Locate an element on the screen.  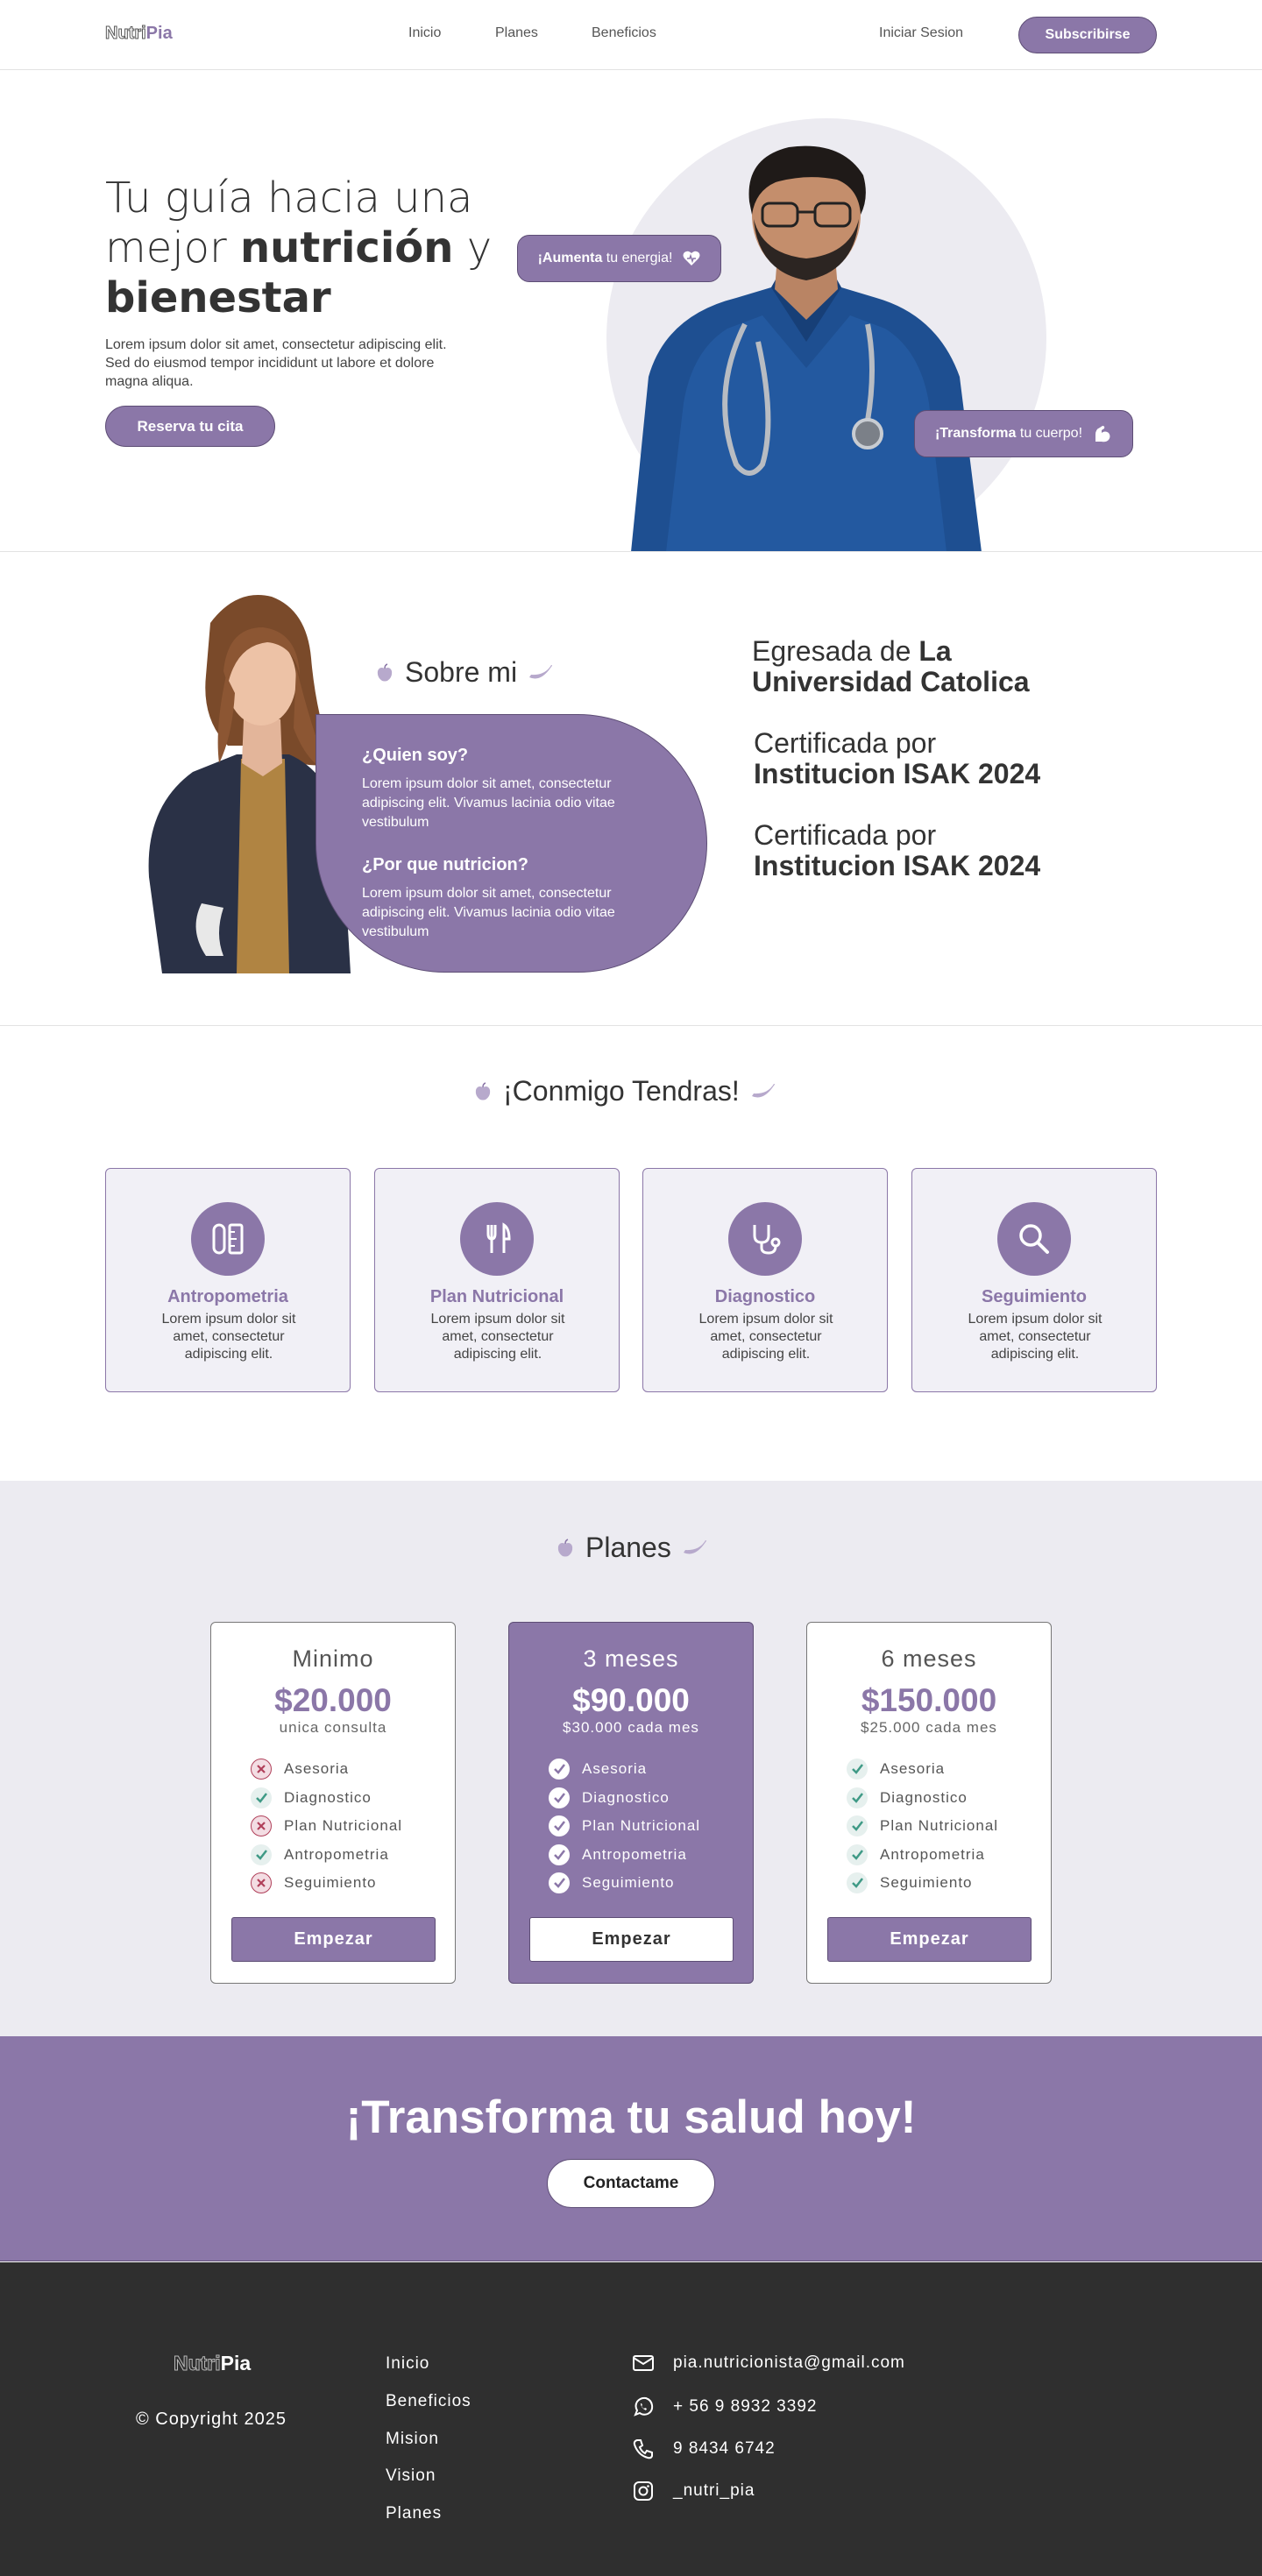
book-appointment-button: Reserva tu cita is located at coordinates (190, 426).